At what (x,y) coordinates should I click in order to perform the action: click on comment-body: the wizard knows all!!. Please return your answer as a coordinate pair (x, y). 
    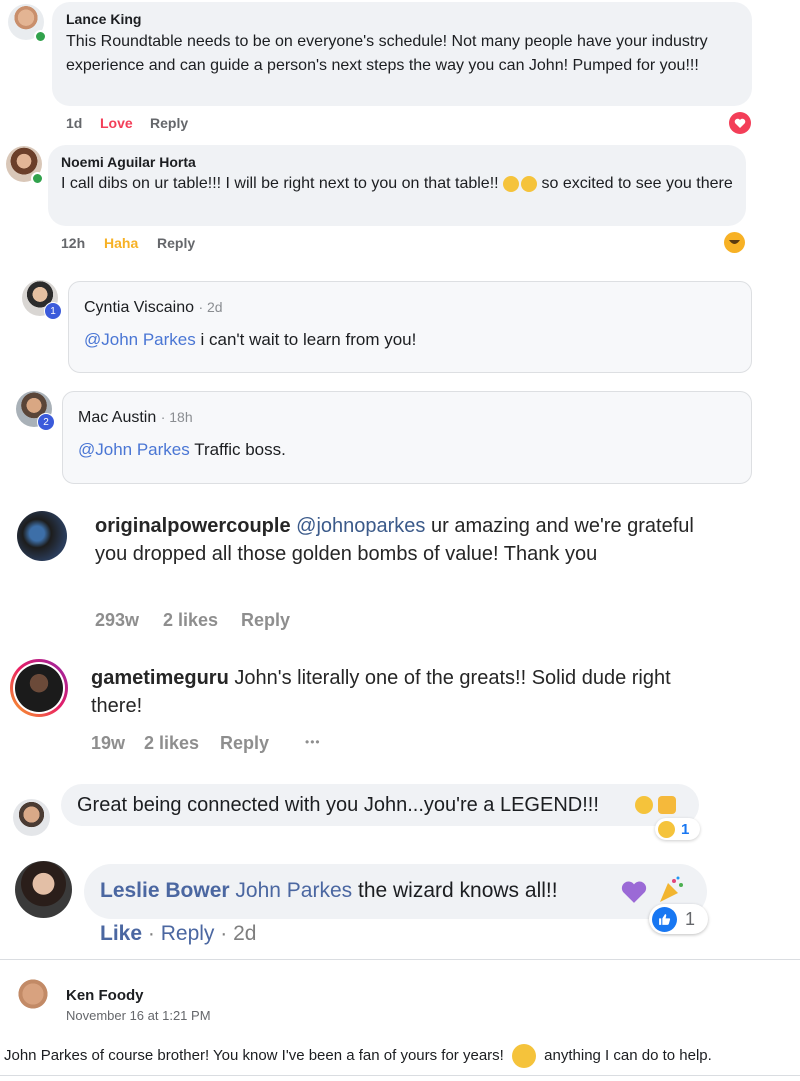
    Looking at the image, I should click on (457, 890).